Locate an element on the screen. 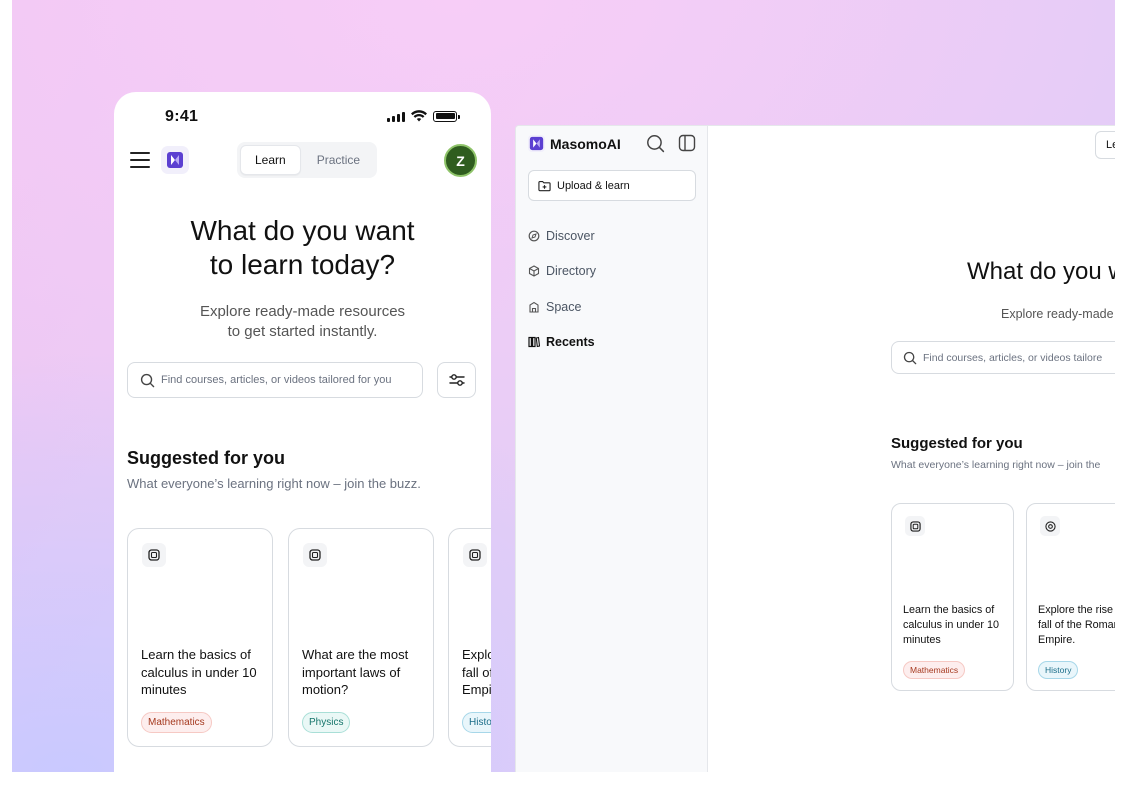 The height and width of the screenshot is (796, 1127). sidebar-nav: Discover Directory Space Recents is located at coordinates (613, 289).